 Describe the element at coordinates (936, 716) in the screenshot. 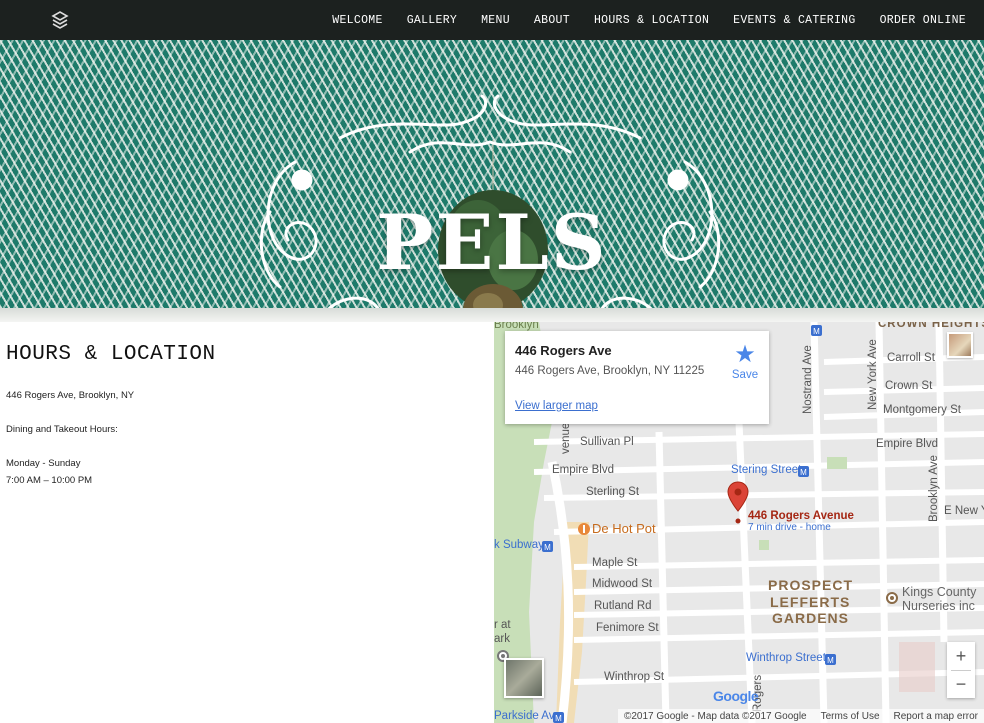

I see `report-map-error-link: Report a map error` at that location.